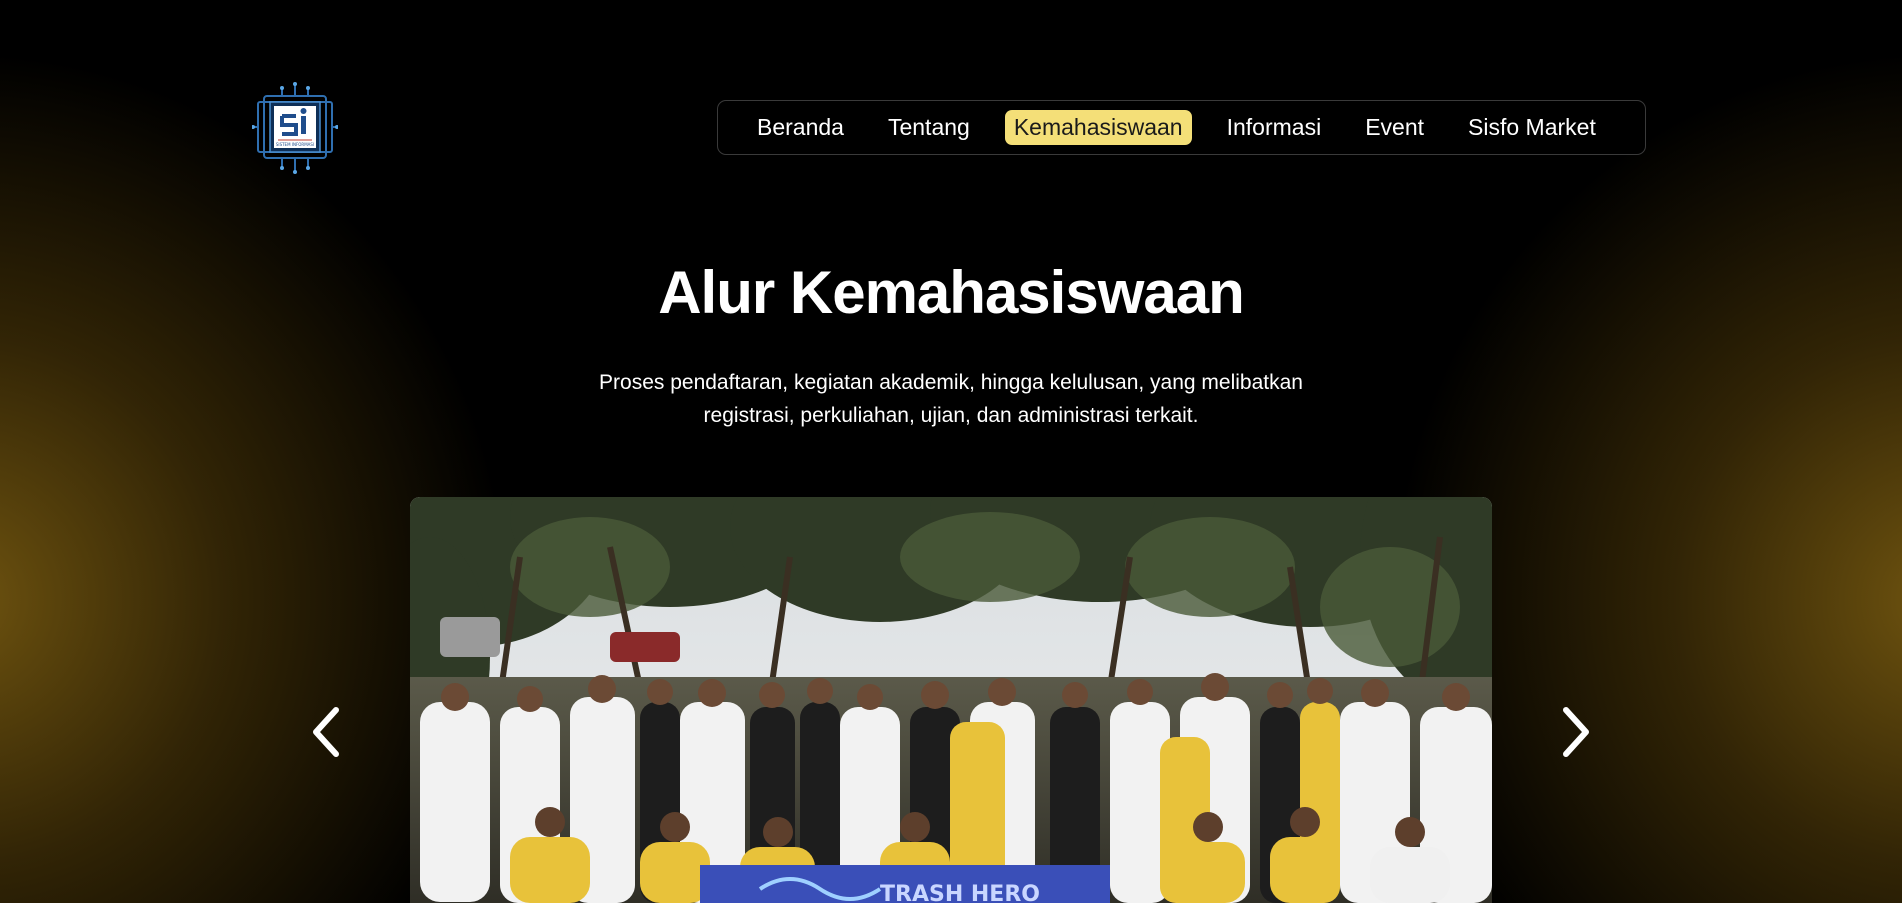 The image size is (1902, 903). Describe the element at coordinates (951, 292) in the screenshot. I see `page-title: Alur Kemahasiswaan` at that location.